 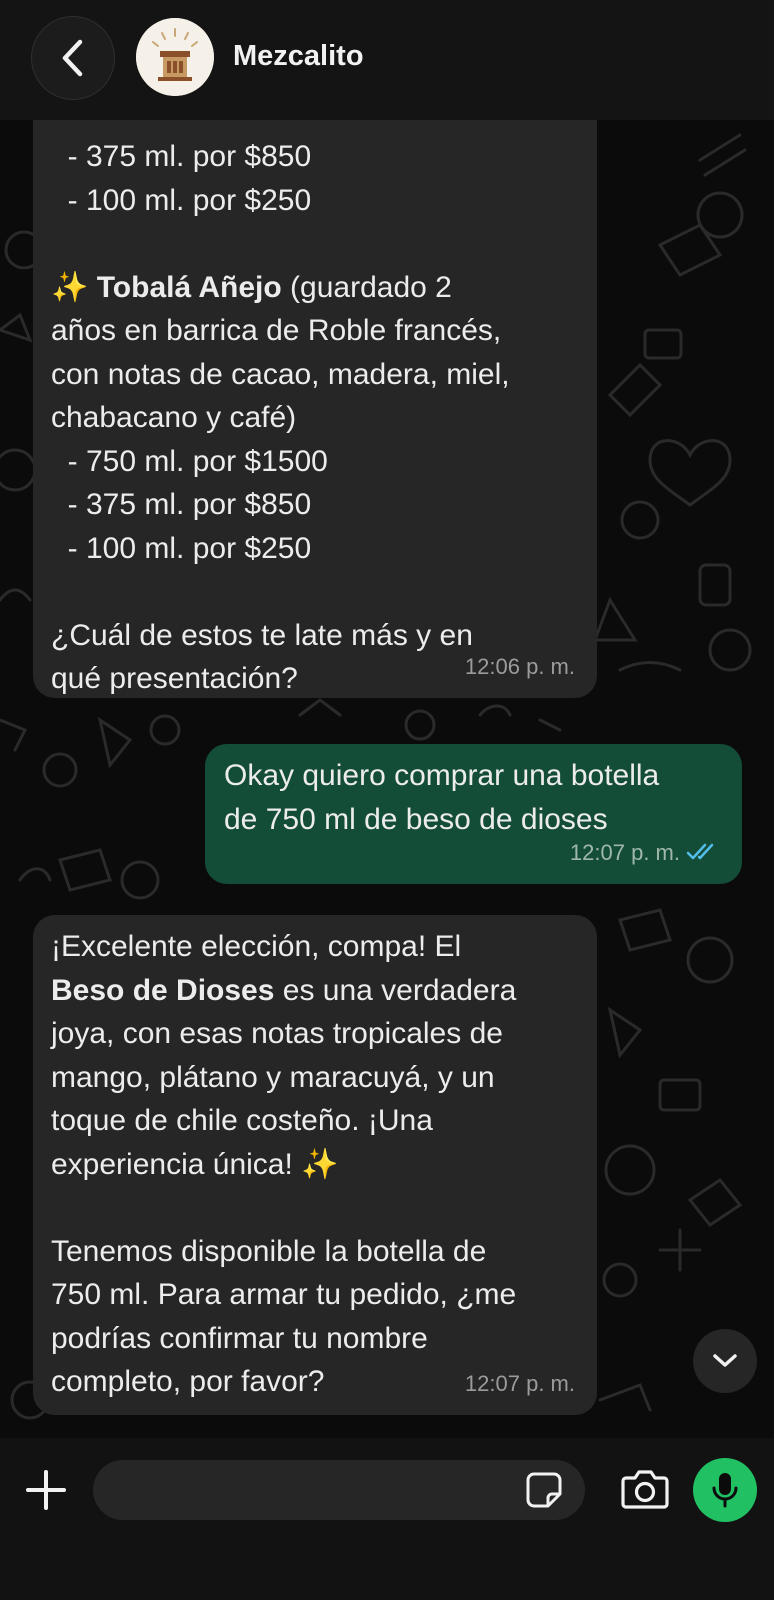 I want to click on message-input, so click(x=339, y=1490).